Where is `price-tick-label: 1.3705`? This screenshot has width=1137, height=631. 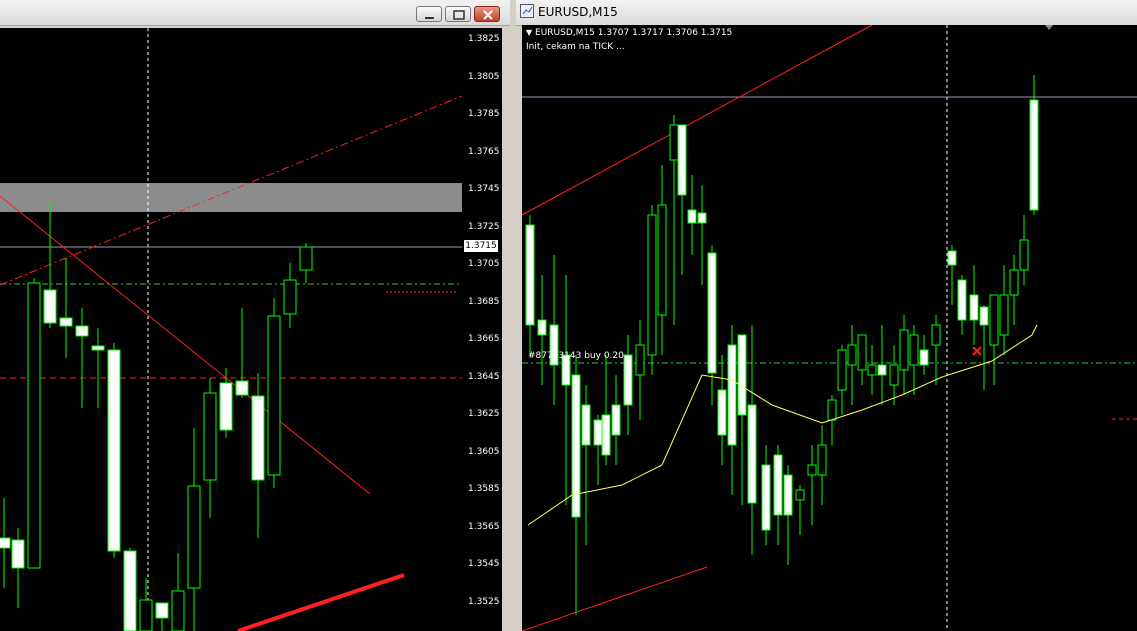 price-tick-label: 1.3705 is located at coordinates (484, 264).